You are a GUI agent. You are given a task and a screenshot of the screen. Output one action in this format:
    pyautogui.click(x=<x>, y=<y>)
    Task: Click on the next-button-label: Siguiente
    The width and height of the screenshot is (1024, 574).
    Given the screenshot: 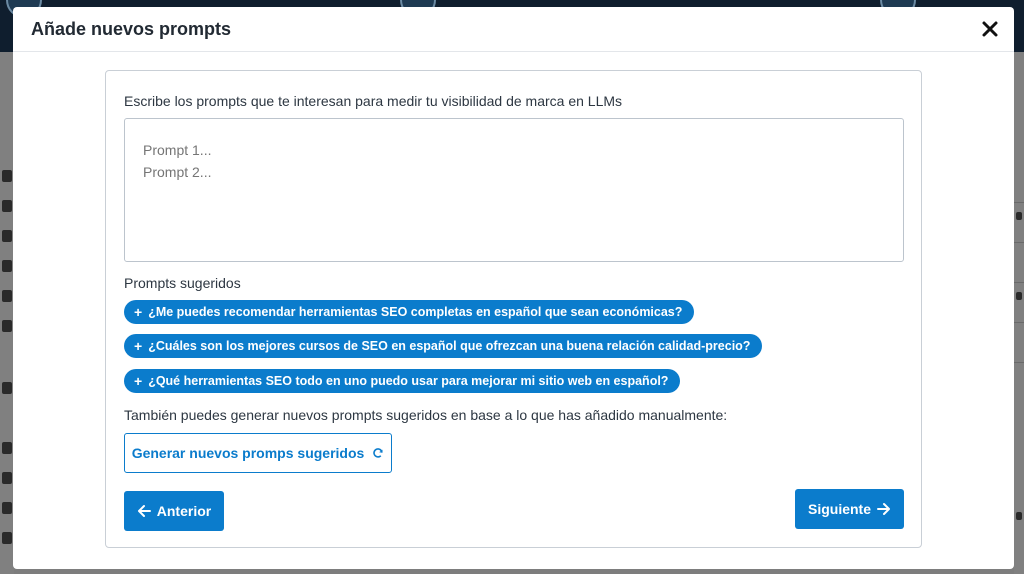 What is the action you would take?
    pyautogui.click(x=839, y=509)
    